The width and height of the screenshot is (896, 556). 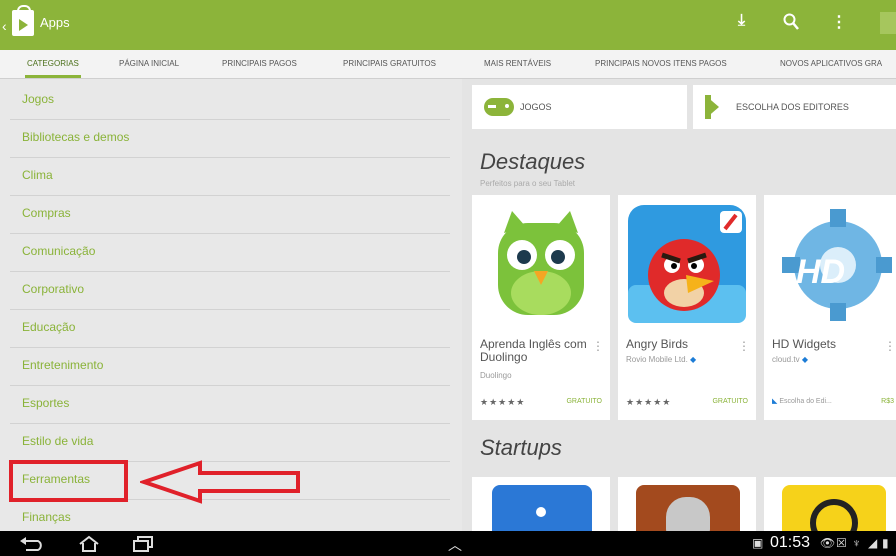 What do you see at coordinates (49, 327) in the screenshot?
I see `category-label: Educação` at bounding box center [49, 327].